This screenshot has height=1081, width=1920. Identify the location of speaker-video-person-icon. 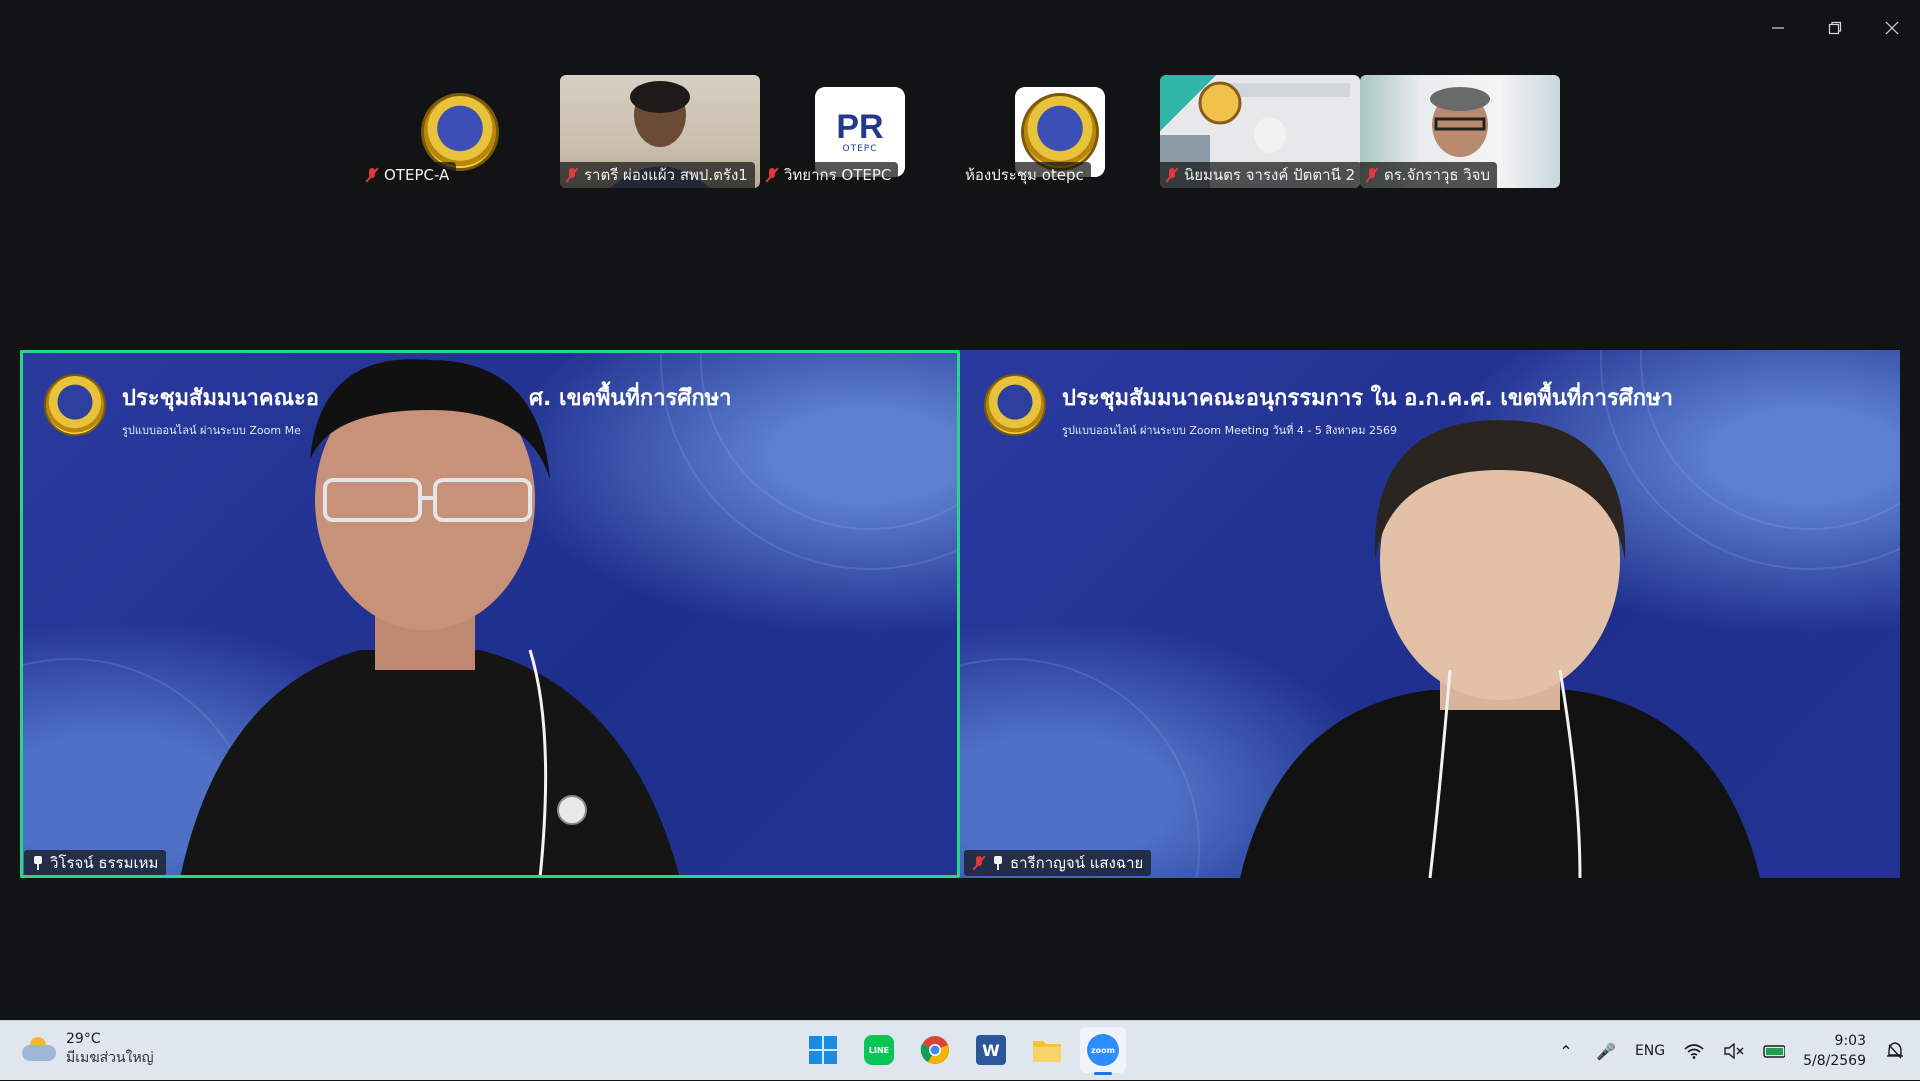
(430, 618).